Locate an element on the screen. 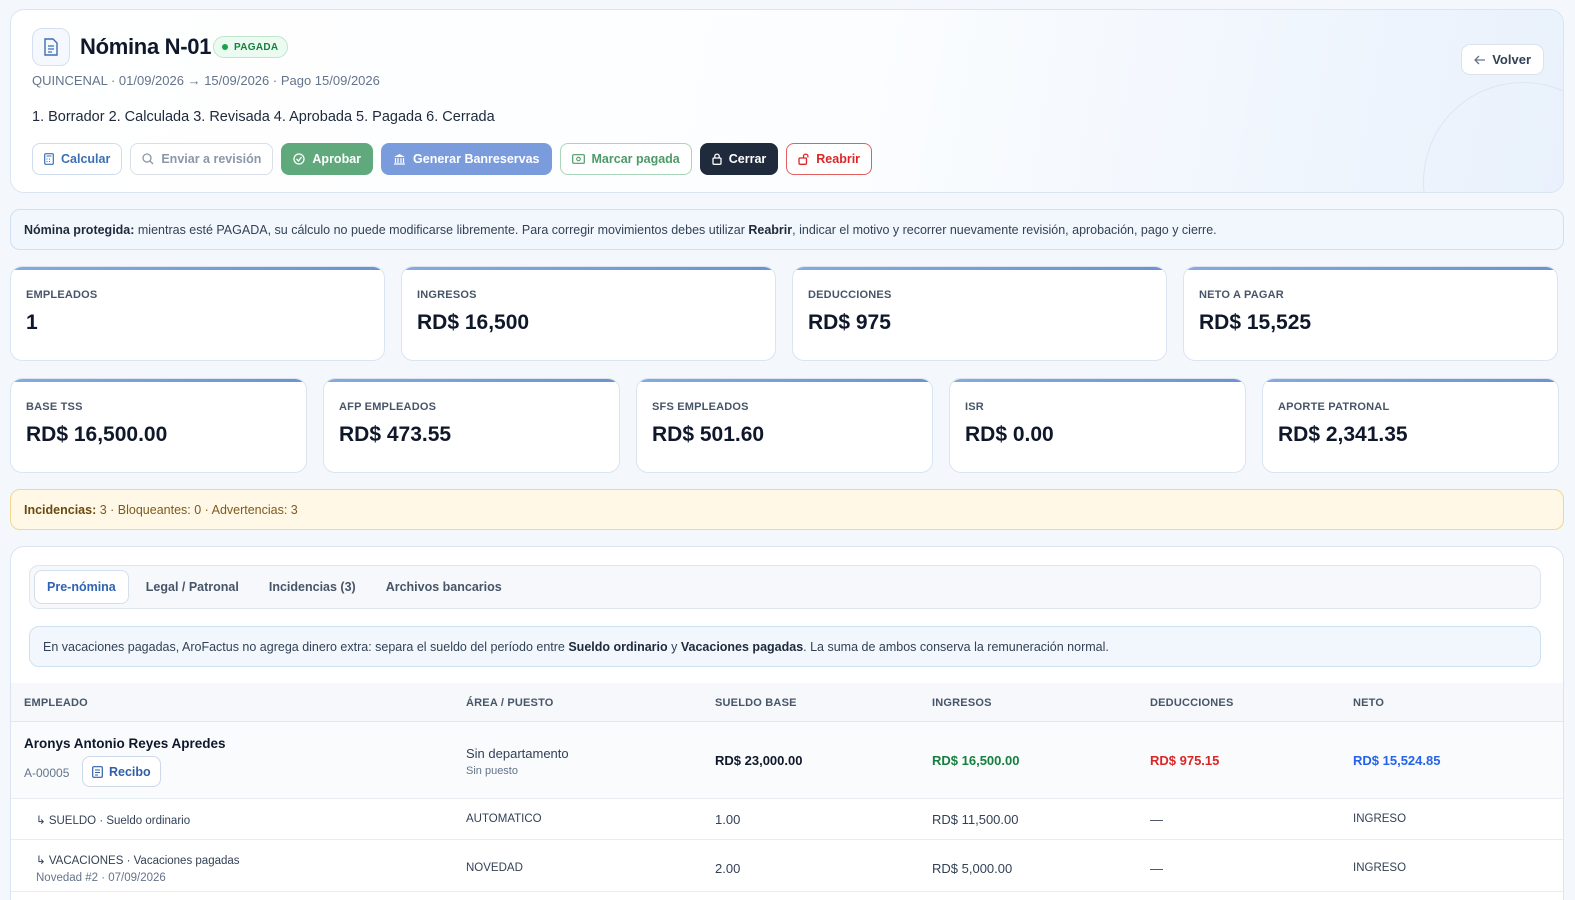 Image resolution: width=1575 pixels, height=900 pixels. bank-icon is located at coordinates (400, 159).